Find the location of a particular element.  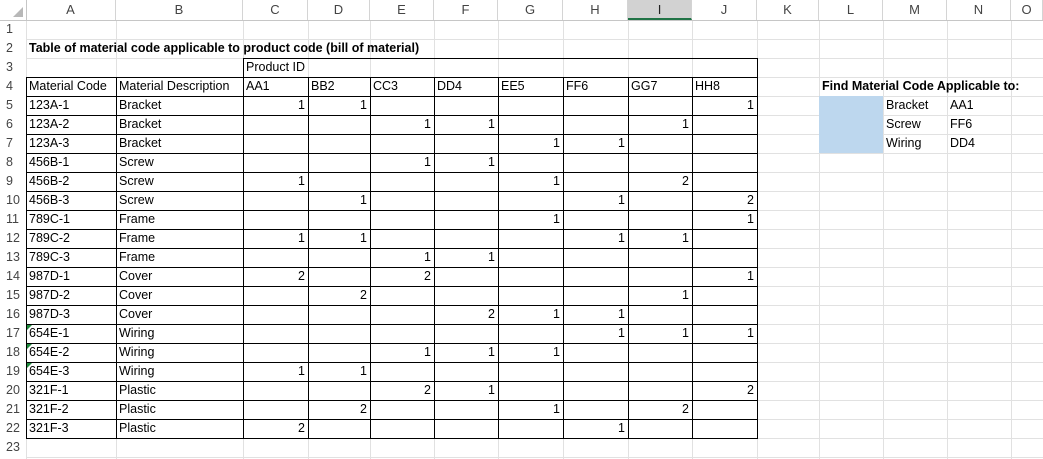

material-code-cell: 456B-1 is located at coordinates (71, 162).